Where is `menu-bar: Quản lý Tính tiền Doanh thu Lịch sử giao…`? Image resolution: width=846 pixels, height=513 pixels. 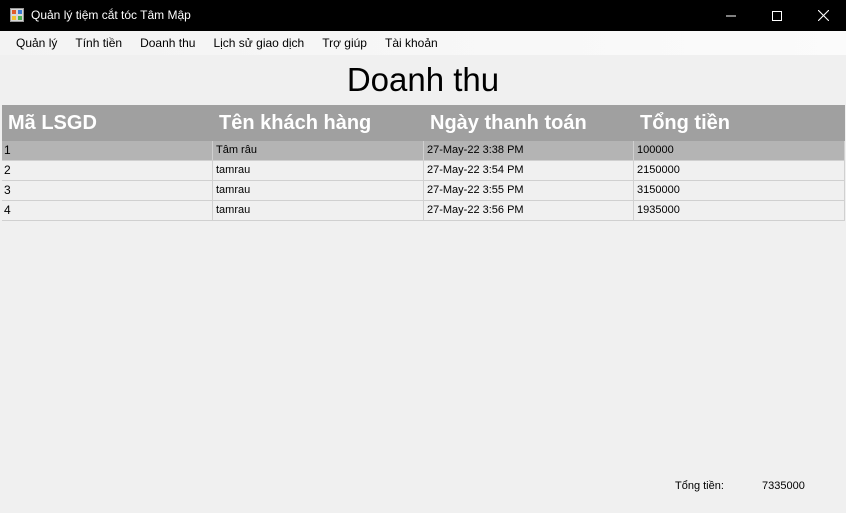 menu-bar: Quản lý Tính tiền Doanh thu Lịch sử giao… is located at coordinates (423, 43).